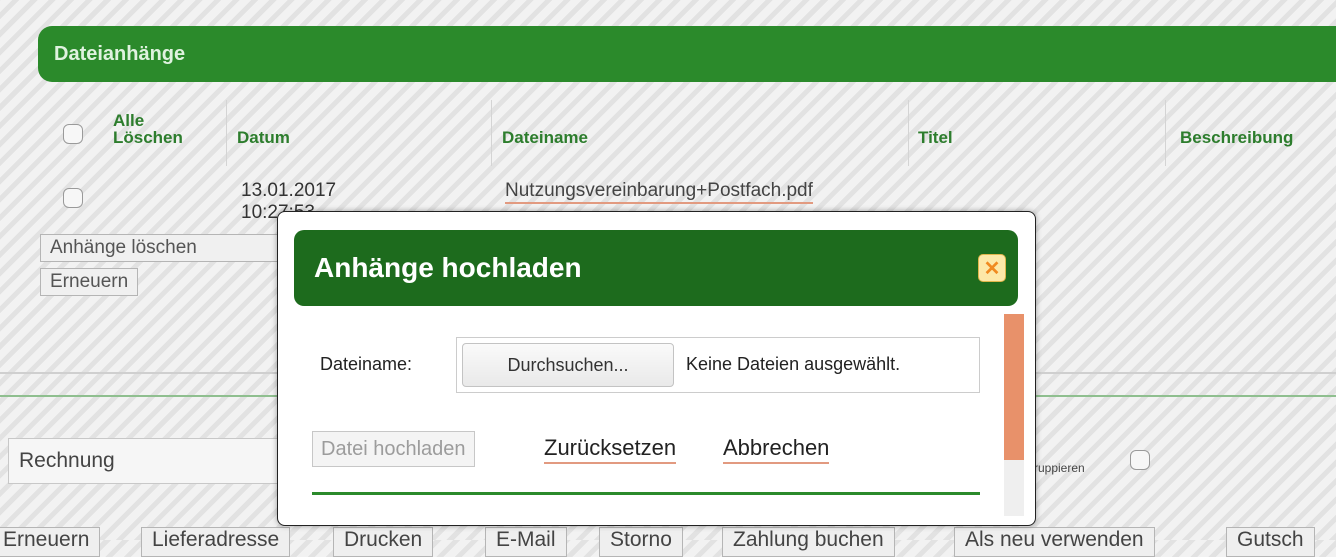  I want to click on close-icon: ✕, so click(992, 268).